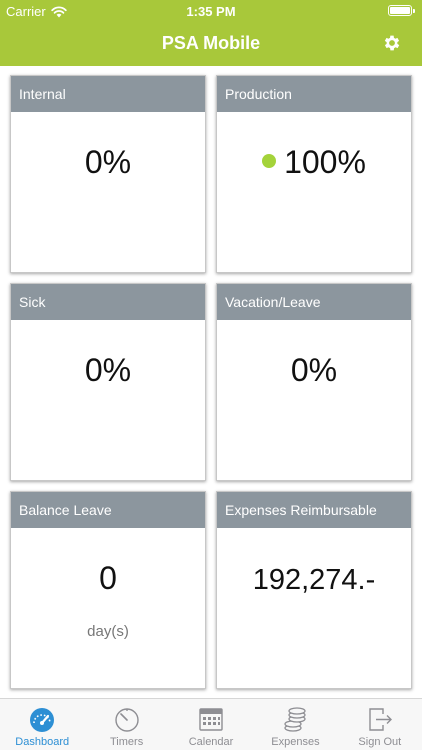  I want to click on card-title: Expenses Reimbursable, so click(314, 510).